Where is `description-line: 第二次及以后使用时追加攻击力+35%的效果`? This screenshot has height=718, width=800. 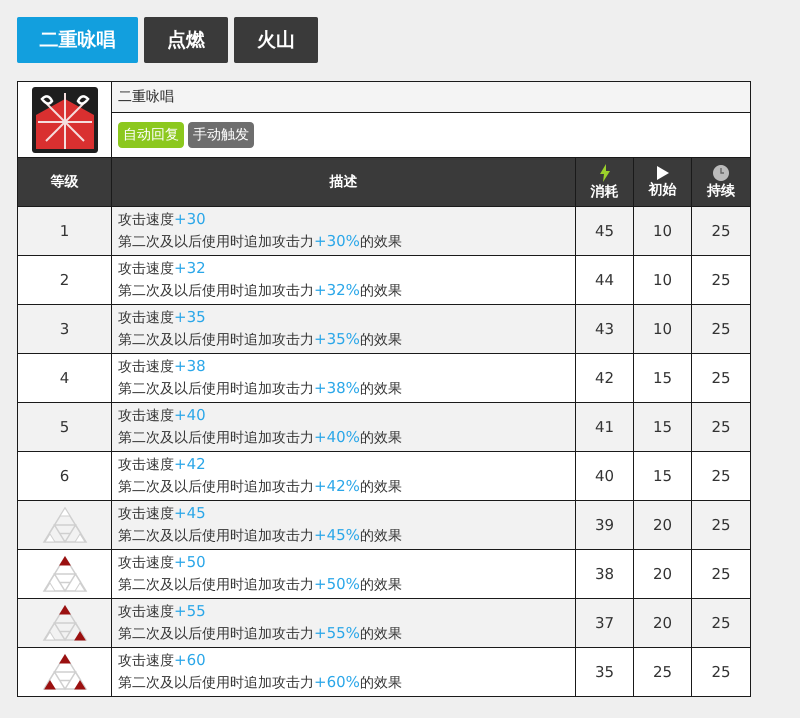 description-line: 第二次及以后使用时追加攻击力+35%的效果 is located at coordinates (260, 339).